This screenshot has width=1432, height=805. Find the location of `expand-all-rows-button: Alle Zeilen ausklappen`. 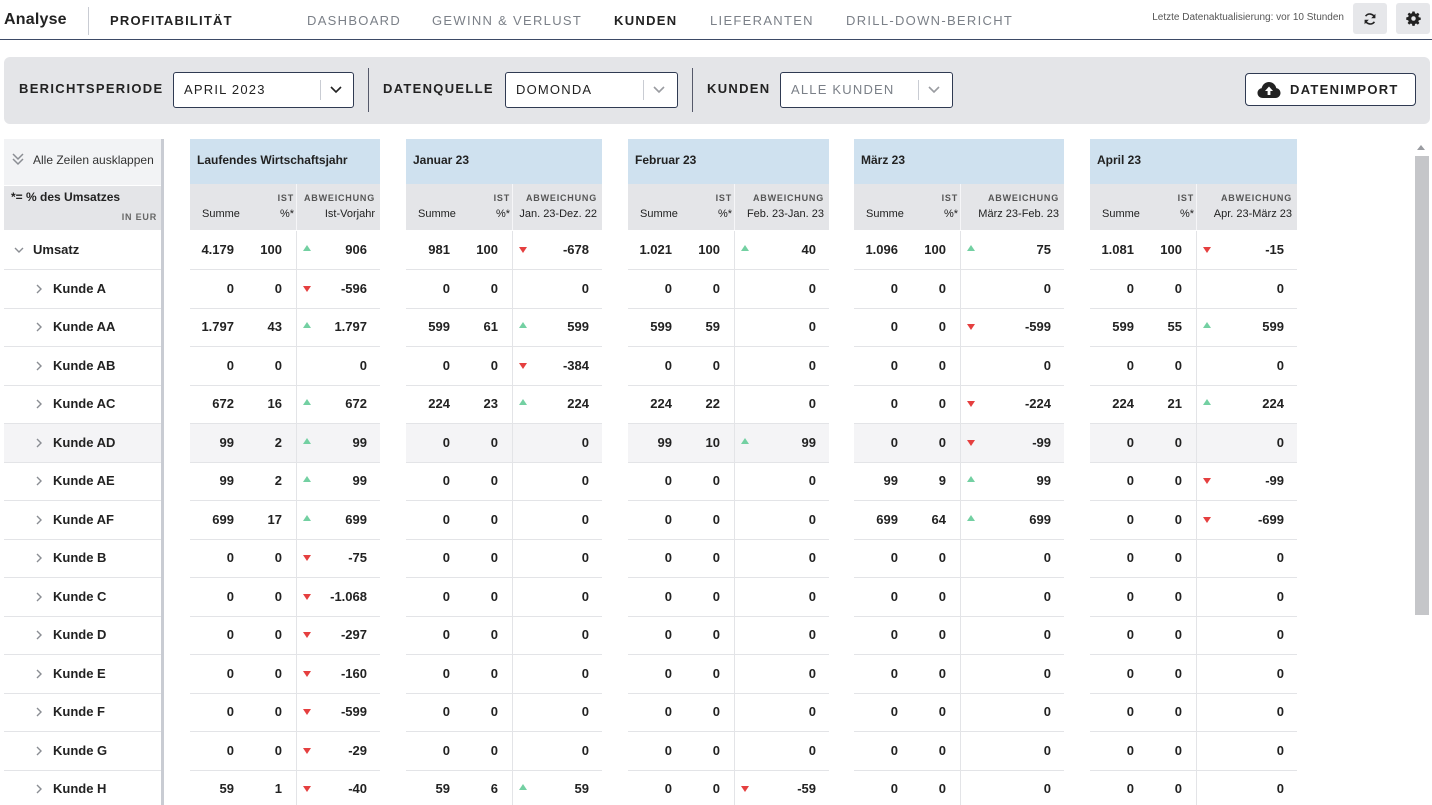

expand-all-rows-button: Alle Zeilen ausklappen is located at coordinates (82, 162).